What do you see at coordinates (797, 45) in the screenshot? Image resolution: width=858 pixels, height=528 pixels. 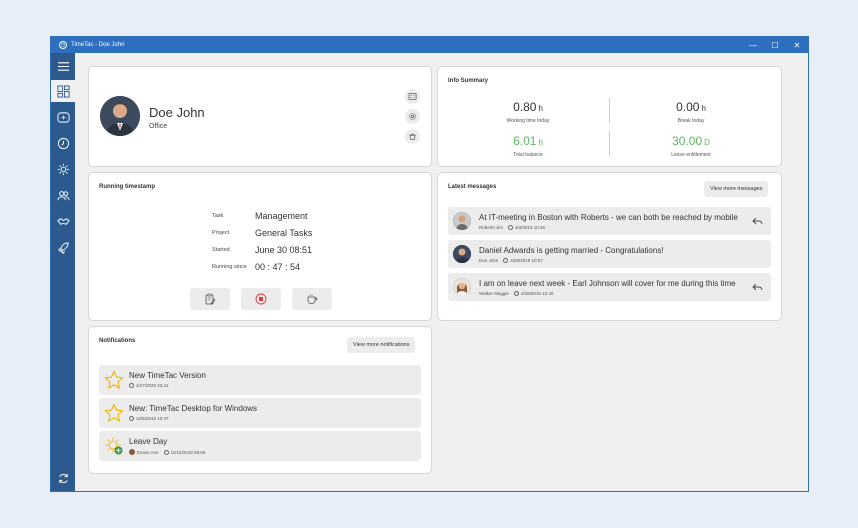 I see `close-button: ✕` at bounding box center [797, 45].